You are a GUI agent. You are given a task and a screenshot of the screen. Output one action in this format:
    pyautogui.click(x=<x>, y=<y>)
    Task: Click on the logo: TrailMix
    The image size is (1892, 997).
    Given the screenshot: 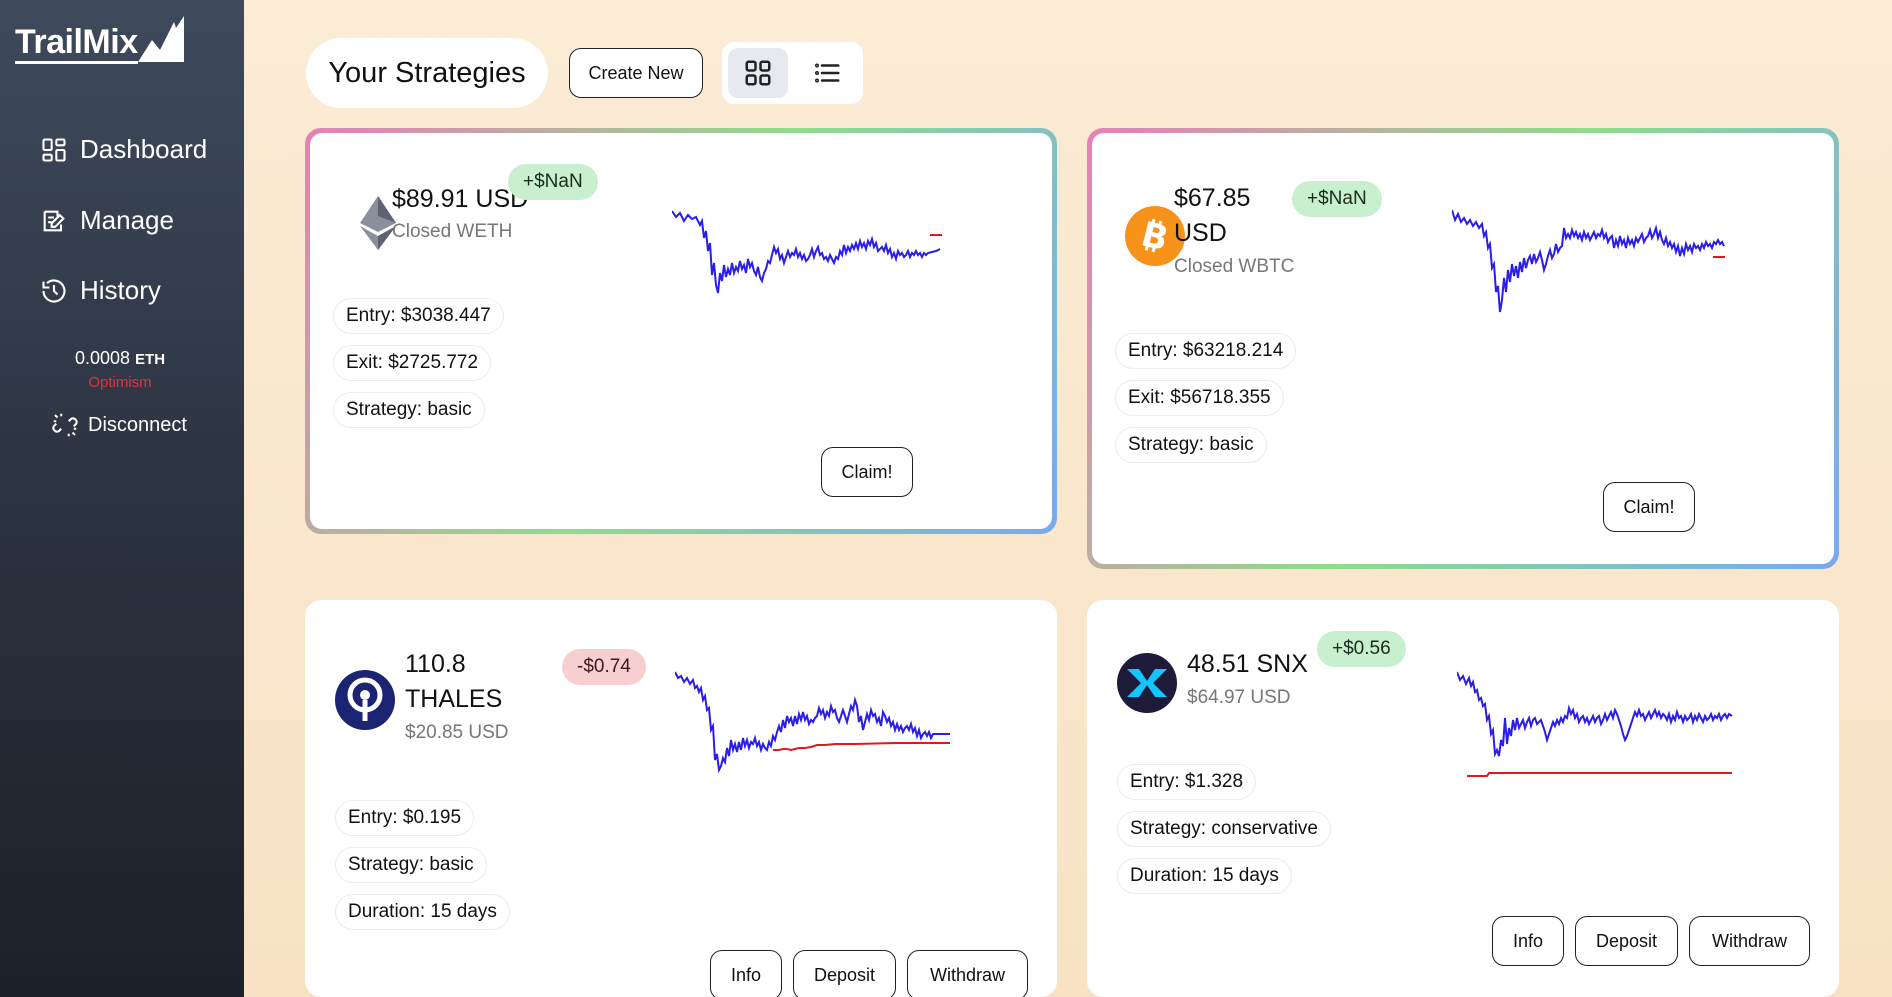 What is the action you would take?
    pyautogui.click(x=99, y=39)
    